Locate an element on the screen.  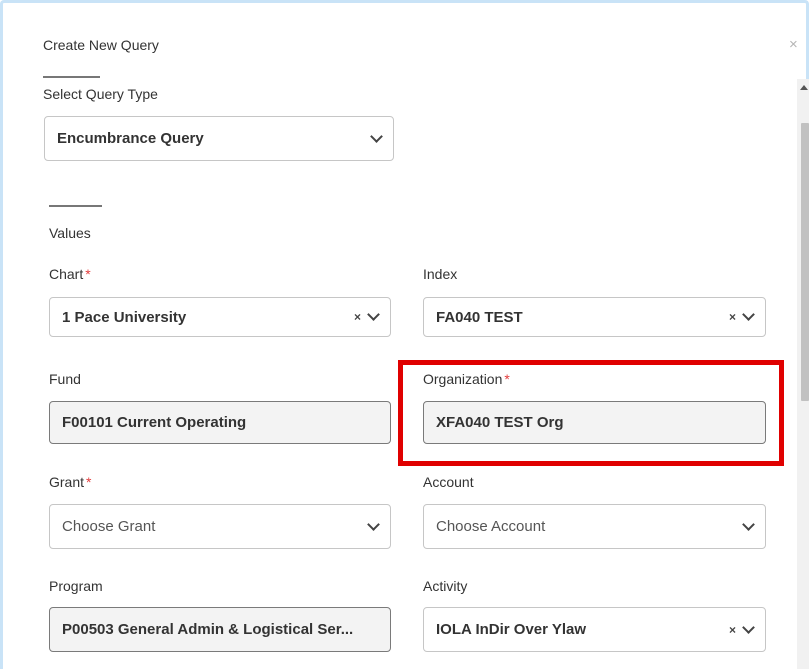
organization-field: XFA040 TEST Org is located at coordinates (594, 422).